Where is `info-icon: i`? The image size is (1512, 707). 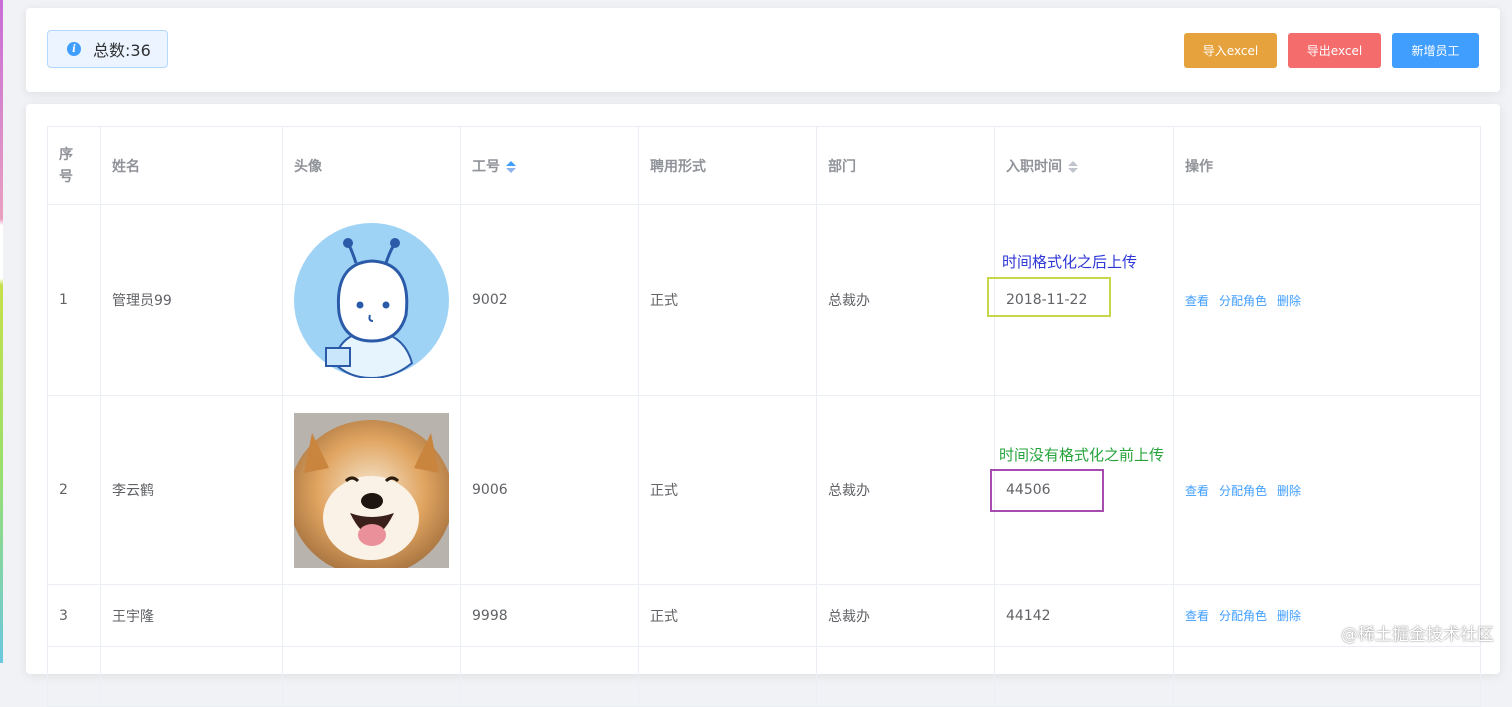
info-icon: i is located at coordinates (74, 49).